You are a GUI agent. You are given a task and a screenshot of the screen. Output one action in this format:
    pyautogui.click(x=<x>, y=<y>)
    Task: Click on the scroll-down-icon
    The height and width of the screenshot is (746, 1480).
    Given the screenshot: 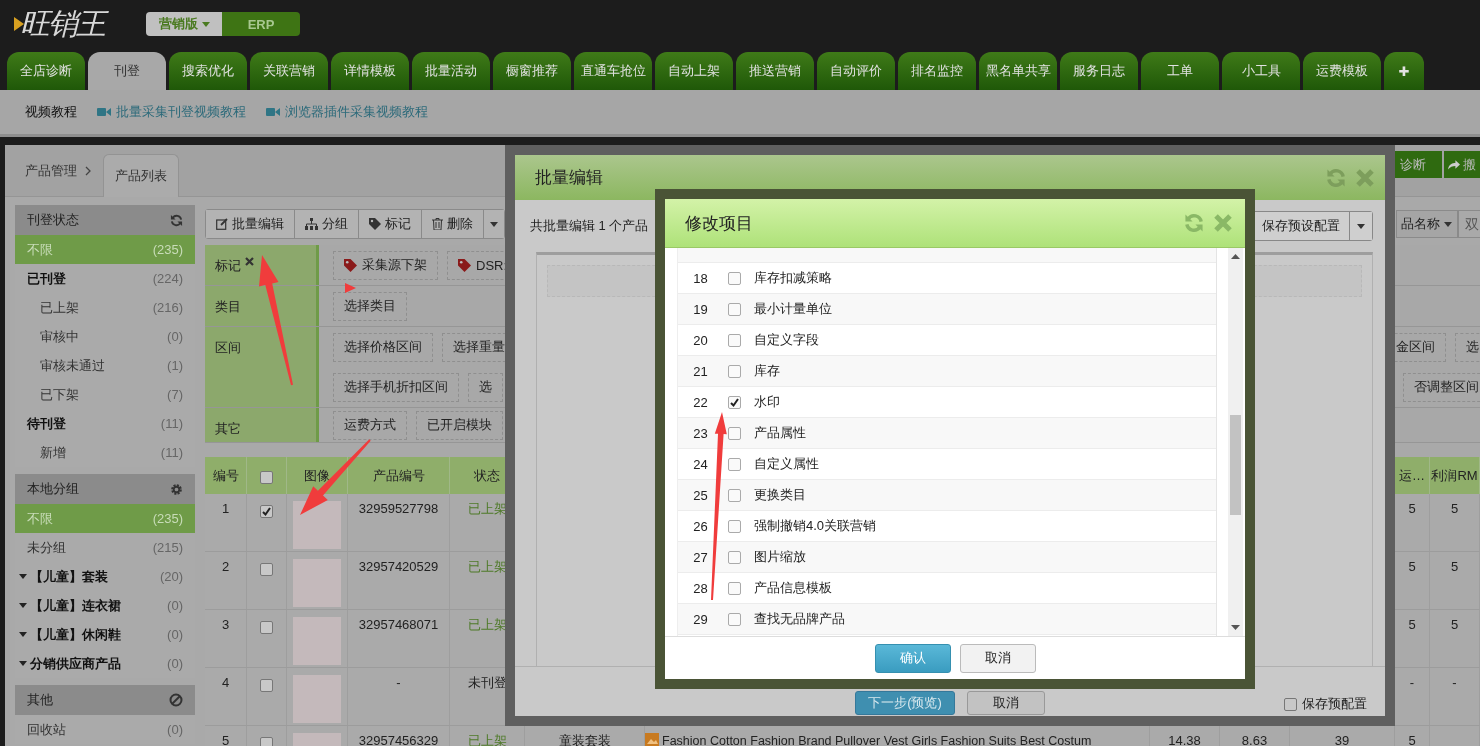 What is the action you would take?
    pyautogui.click(x=1235, y=627)
    